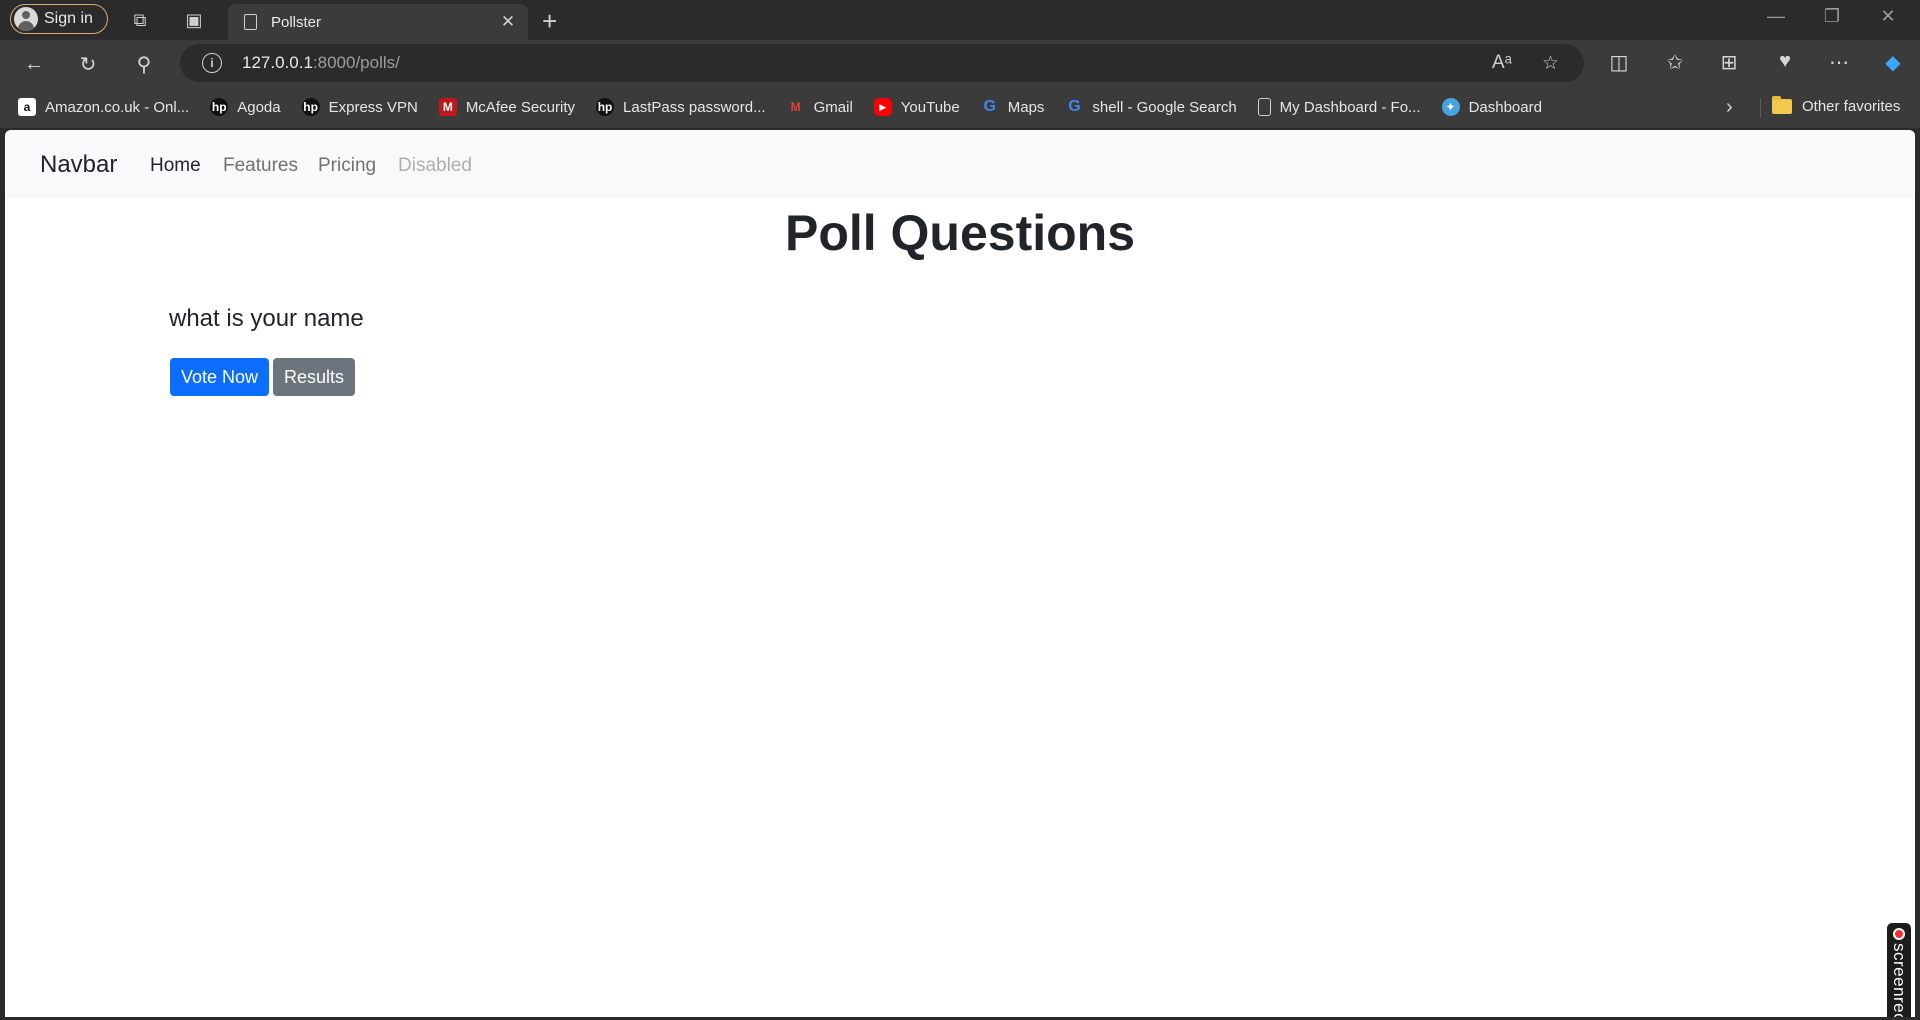 This screenshot has height=1020, width=1920. Describe the element at coordinates (212, 63) in the screenshot. I see `site-info-icon: i` at that location.